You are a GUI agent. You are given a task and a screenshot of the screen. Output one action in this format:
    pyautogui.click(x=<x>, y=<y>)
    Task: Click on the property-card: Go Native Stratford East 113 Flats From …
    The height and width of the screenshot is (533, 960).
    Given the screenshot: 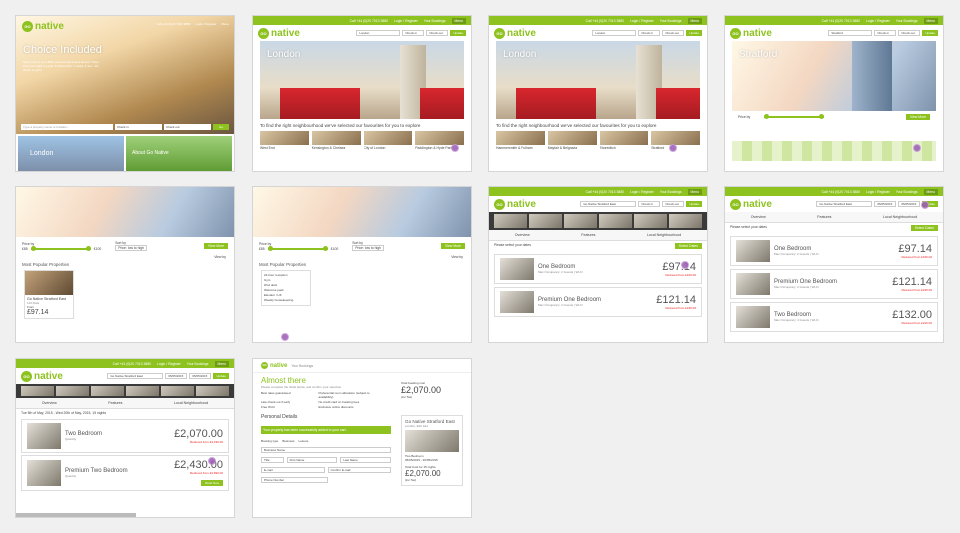 What is the action you would take?
    pyautogui.click(x=49, y=294)
    